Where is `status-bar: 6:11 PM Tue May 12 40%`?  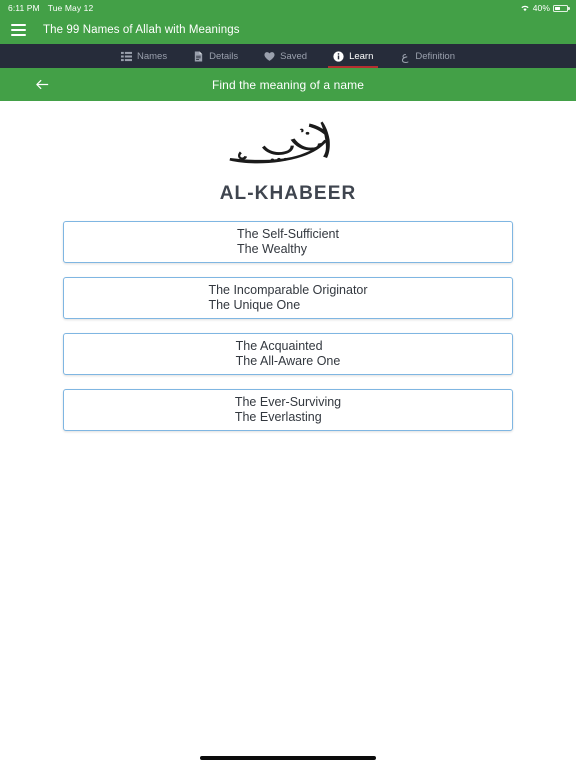
status-bar: 6:11 PM Tue May 12 40% is located at coordinates (288, 8).